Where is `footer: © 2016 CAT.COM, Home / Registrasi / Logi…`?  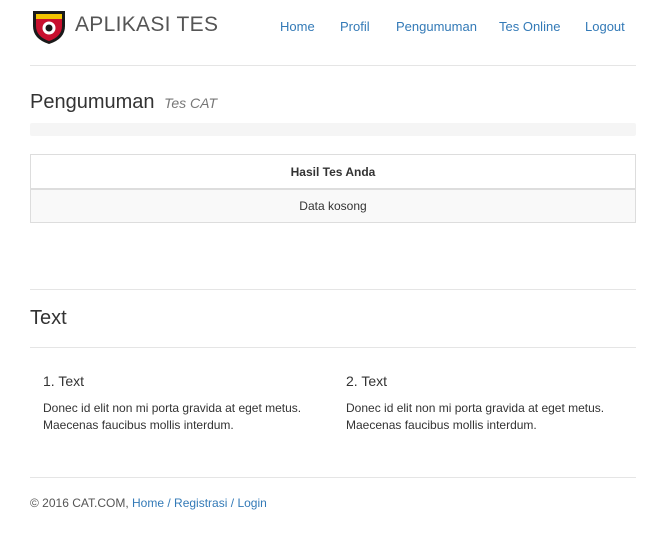 footer: © 2016 CAT.COM, Home / Registrasi / Logi… is located at coordinates (148, 503).